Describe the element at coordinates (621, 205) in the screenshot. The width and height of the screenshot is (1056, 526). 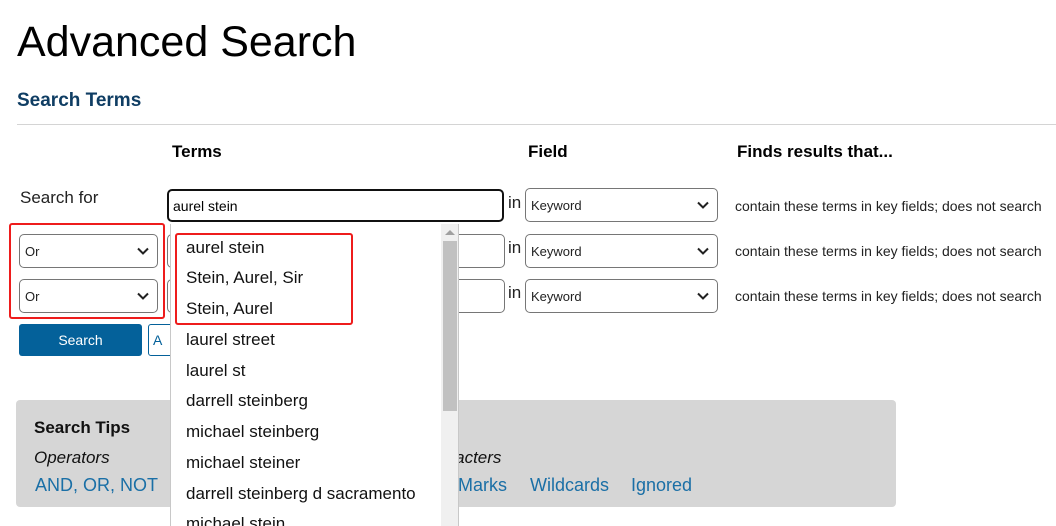
I see `field-select-1: Keyword` at that location.